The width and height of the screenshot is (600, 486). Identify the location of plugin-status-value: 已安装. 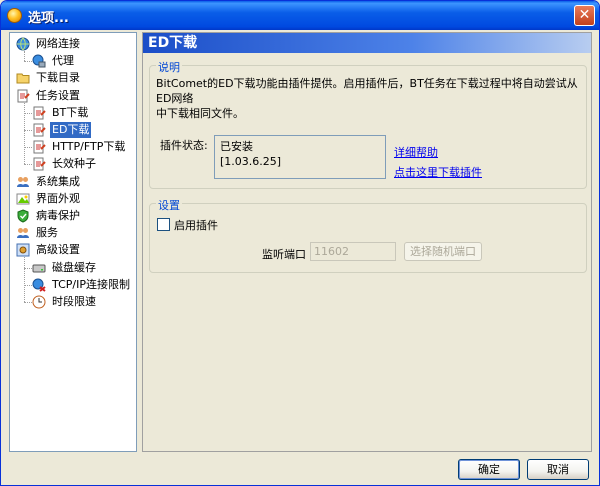
(236, 146).